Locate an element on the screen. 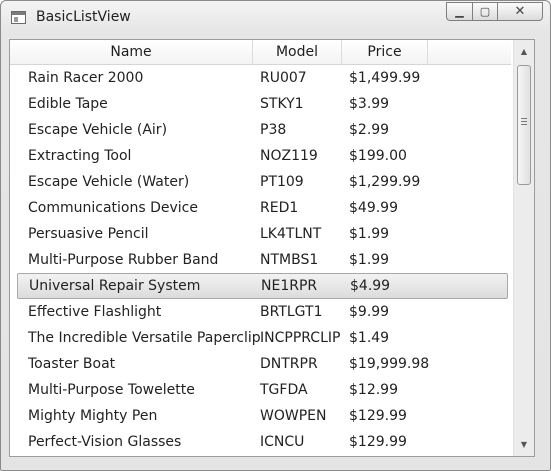 The image size is (551, 471). item-price: $3.99 is located at coordinates (369, 104).